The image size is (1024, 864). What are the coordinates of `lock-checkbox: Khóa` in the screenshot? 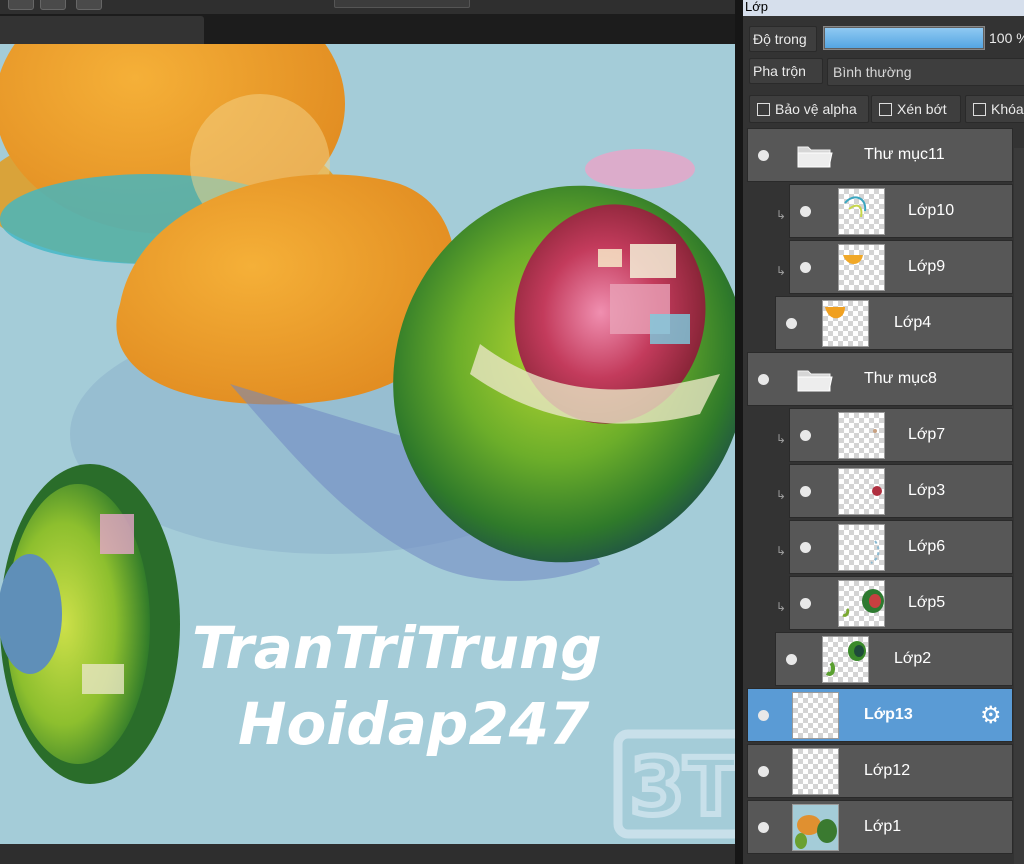 It's located at (994, 109).